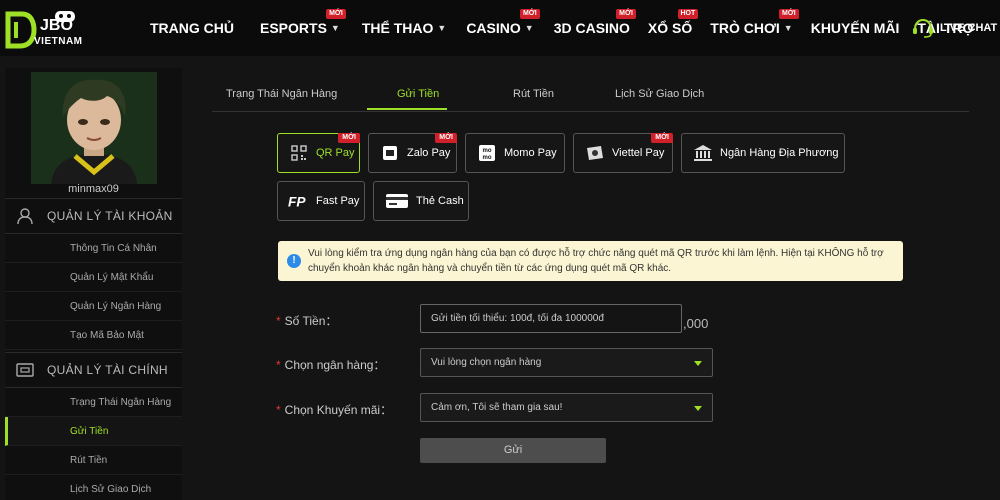 The image size is (1000, 500). I want to click on brand-sub: VIETNAM, so click(58, 41).